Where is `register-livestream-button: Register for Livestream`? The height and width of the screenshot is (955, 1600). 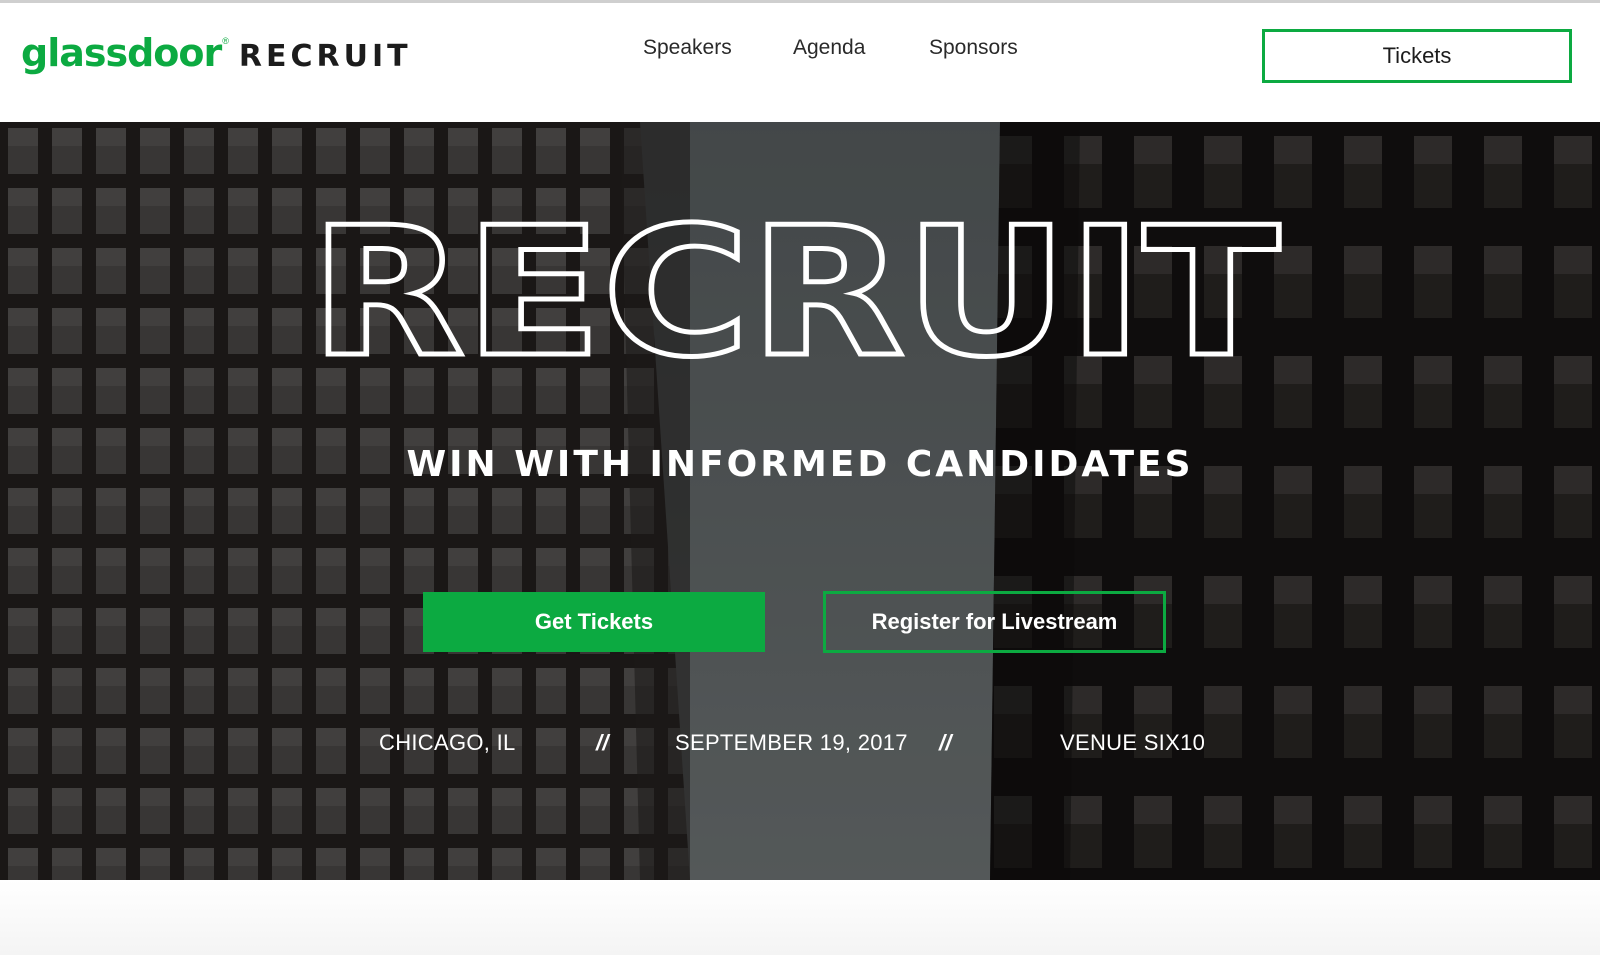
register-livestream-button: Register for Livestream is located at coordinates (994, 622).